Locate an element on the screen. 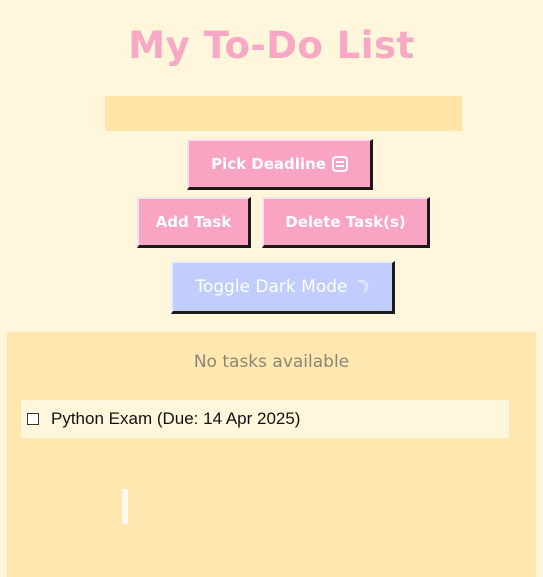 The height and width of the screenshot is (577, 543). task-input is located at coordinates (283, 113).